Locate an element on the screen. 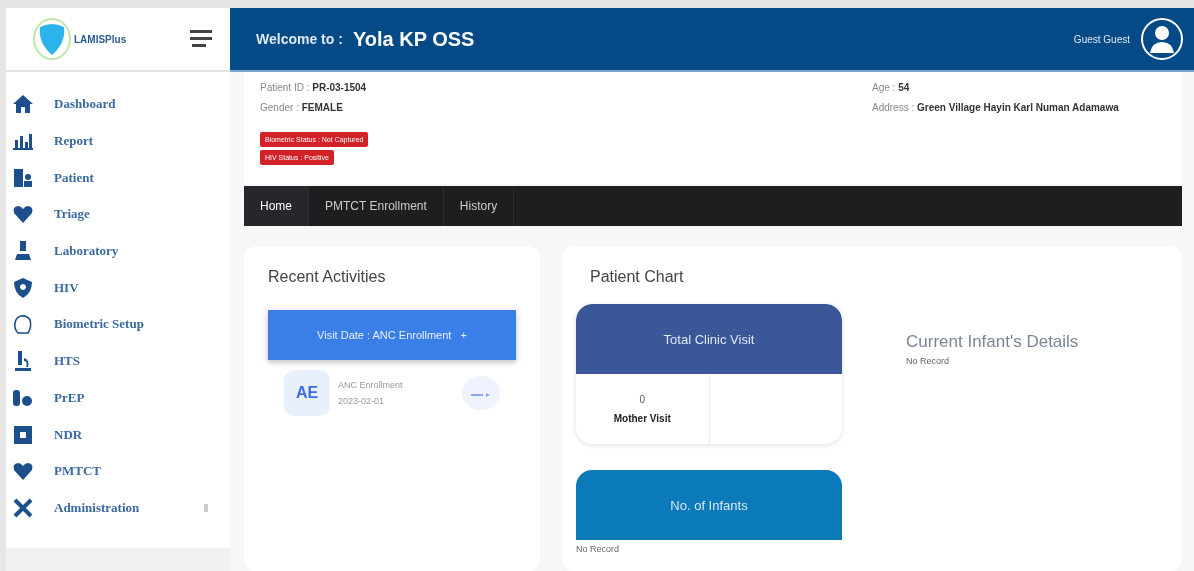 This screenshot has width=1194, height=571. avatar-icon is located at coordinates (1162, 39).